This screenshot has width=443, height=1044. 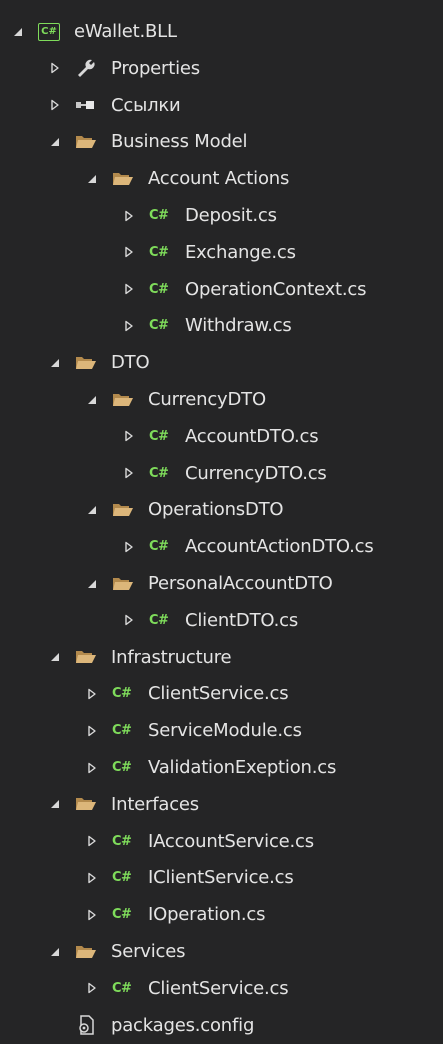 I want to click on tree-item: Account Actions, so click(x=221, y=178).